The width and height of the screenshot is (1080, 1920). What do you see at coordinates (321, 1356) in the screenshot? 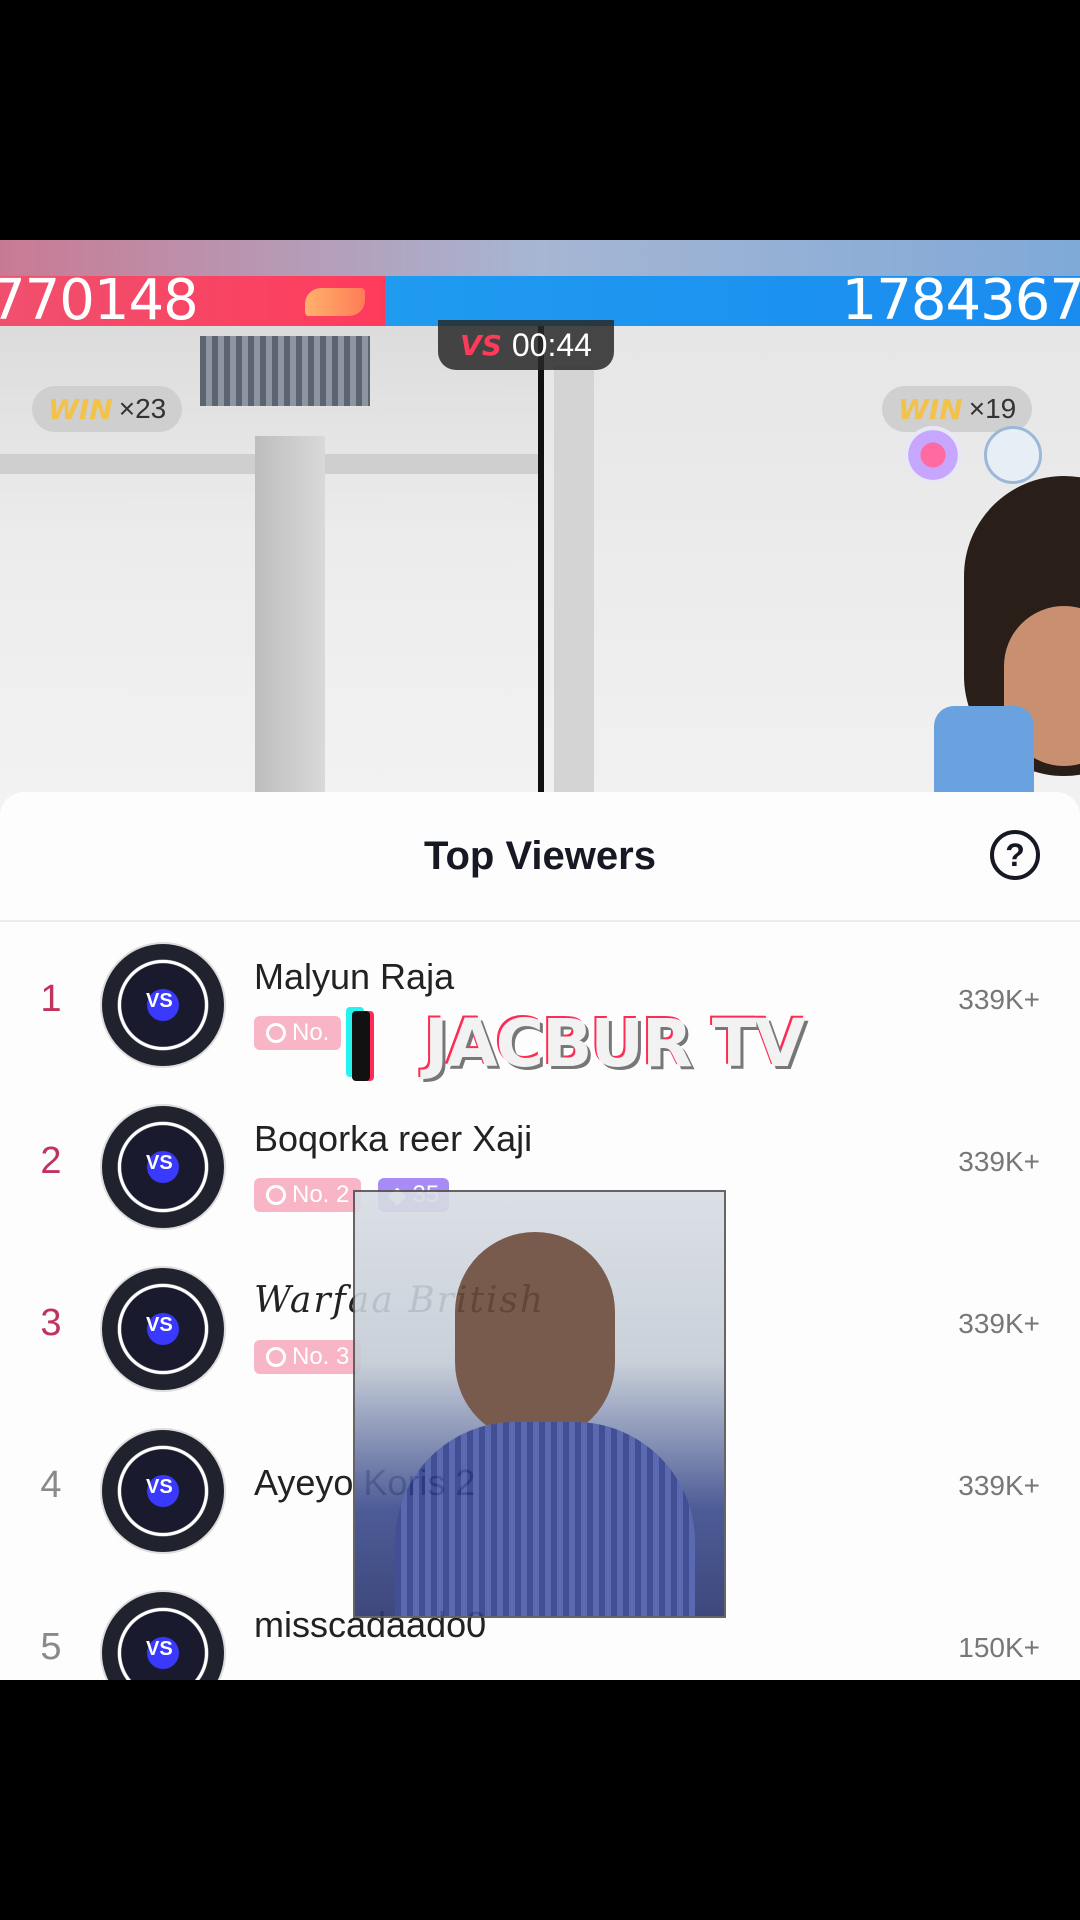
I see `rank-badge-label: No. 3` at bounding box center [321, 1356].